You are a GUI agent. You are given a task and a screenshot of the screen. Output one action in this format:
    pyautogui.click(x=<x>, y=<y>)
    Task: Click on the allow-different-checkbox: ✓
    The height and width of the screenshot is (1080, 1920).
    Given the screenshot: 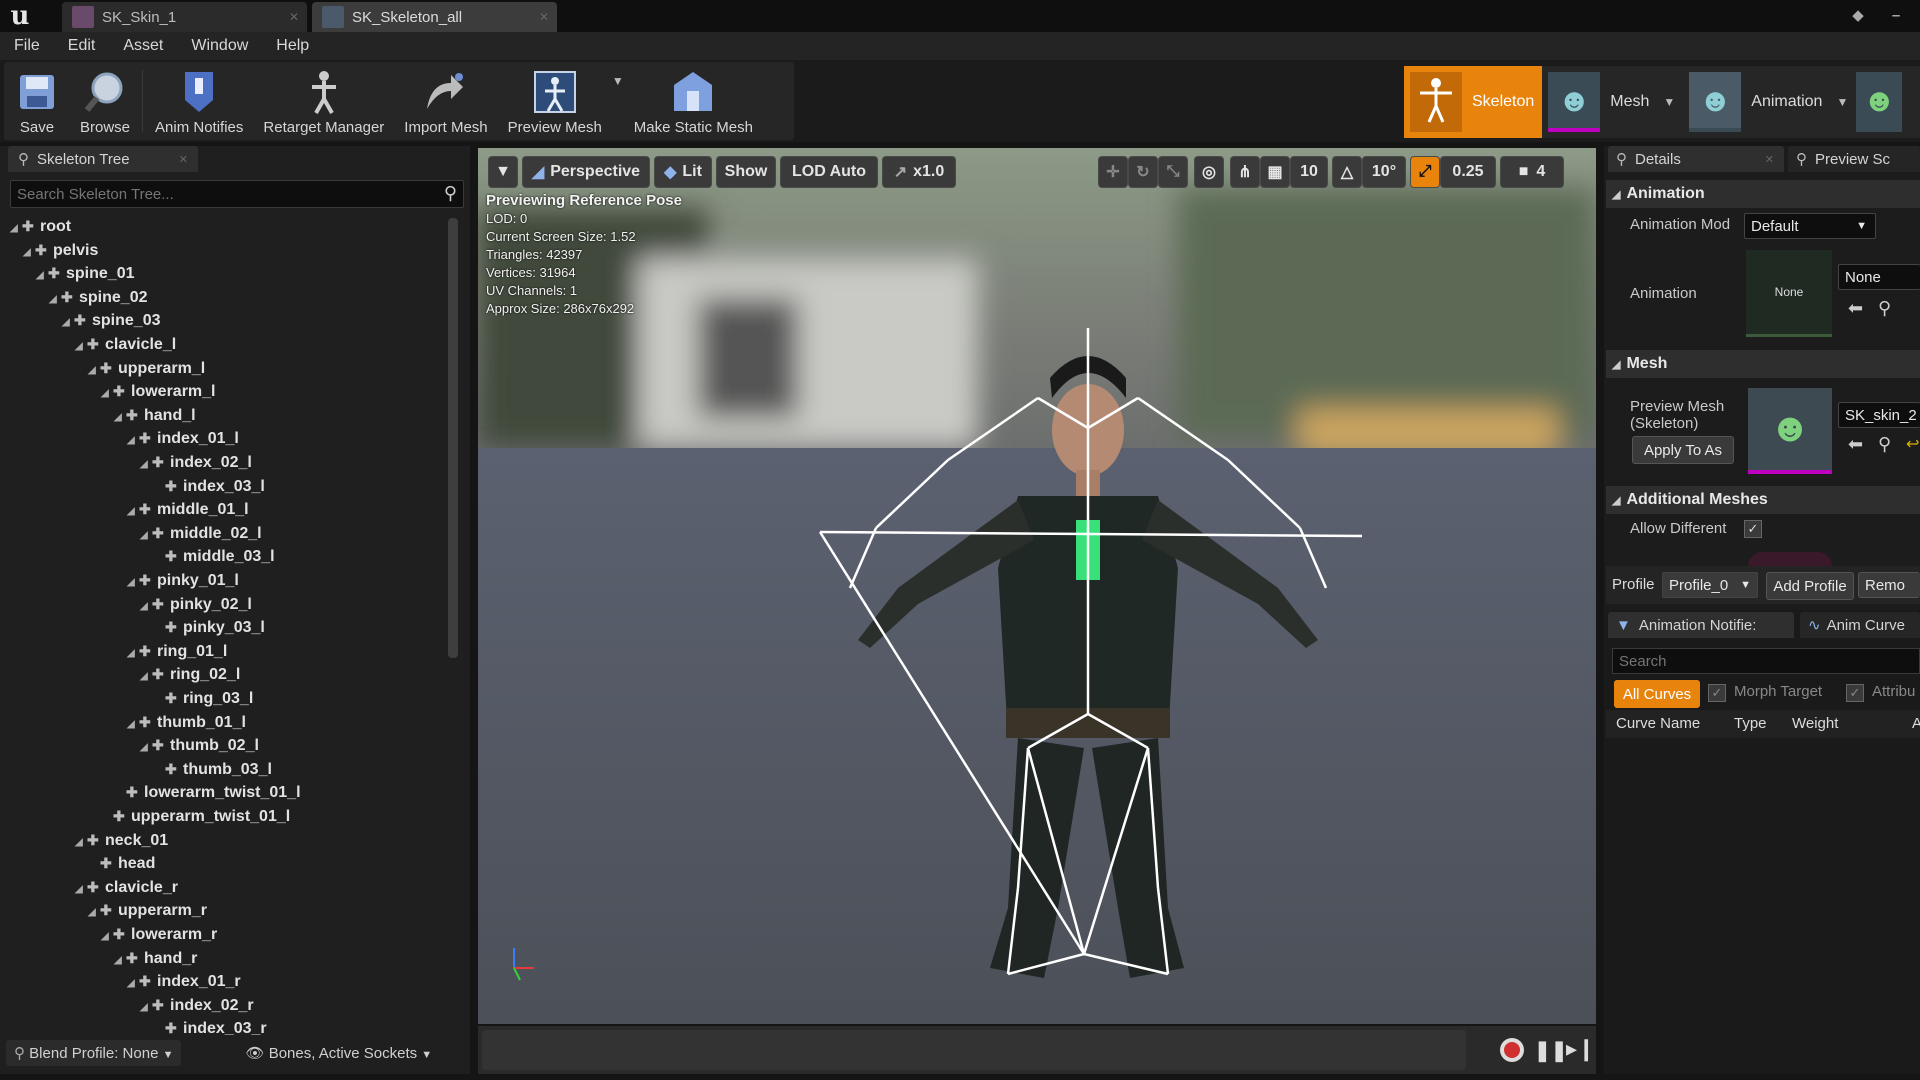 What is the action you would take?
    pyautogui.click(x=1753, y=529)
    